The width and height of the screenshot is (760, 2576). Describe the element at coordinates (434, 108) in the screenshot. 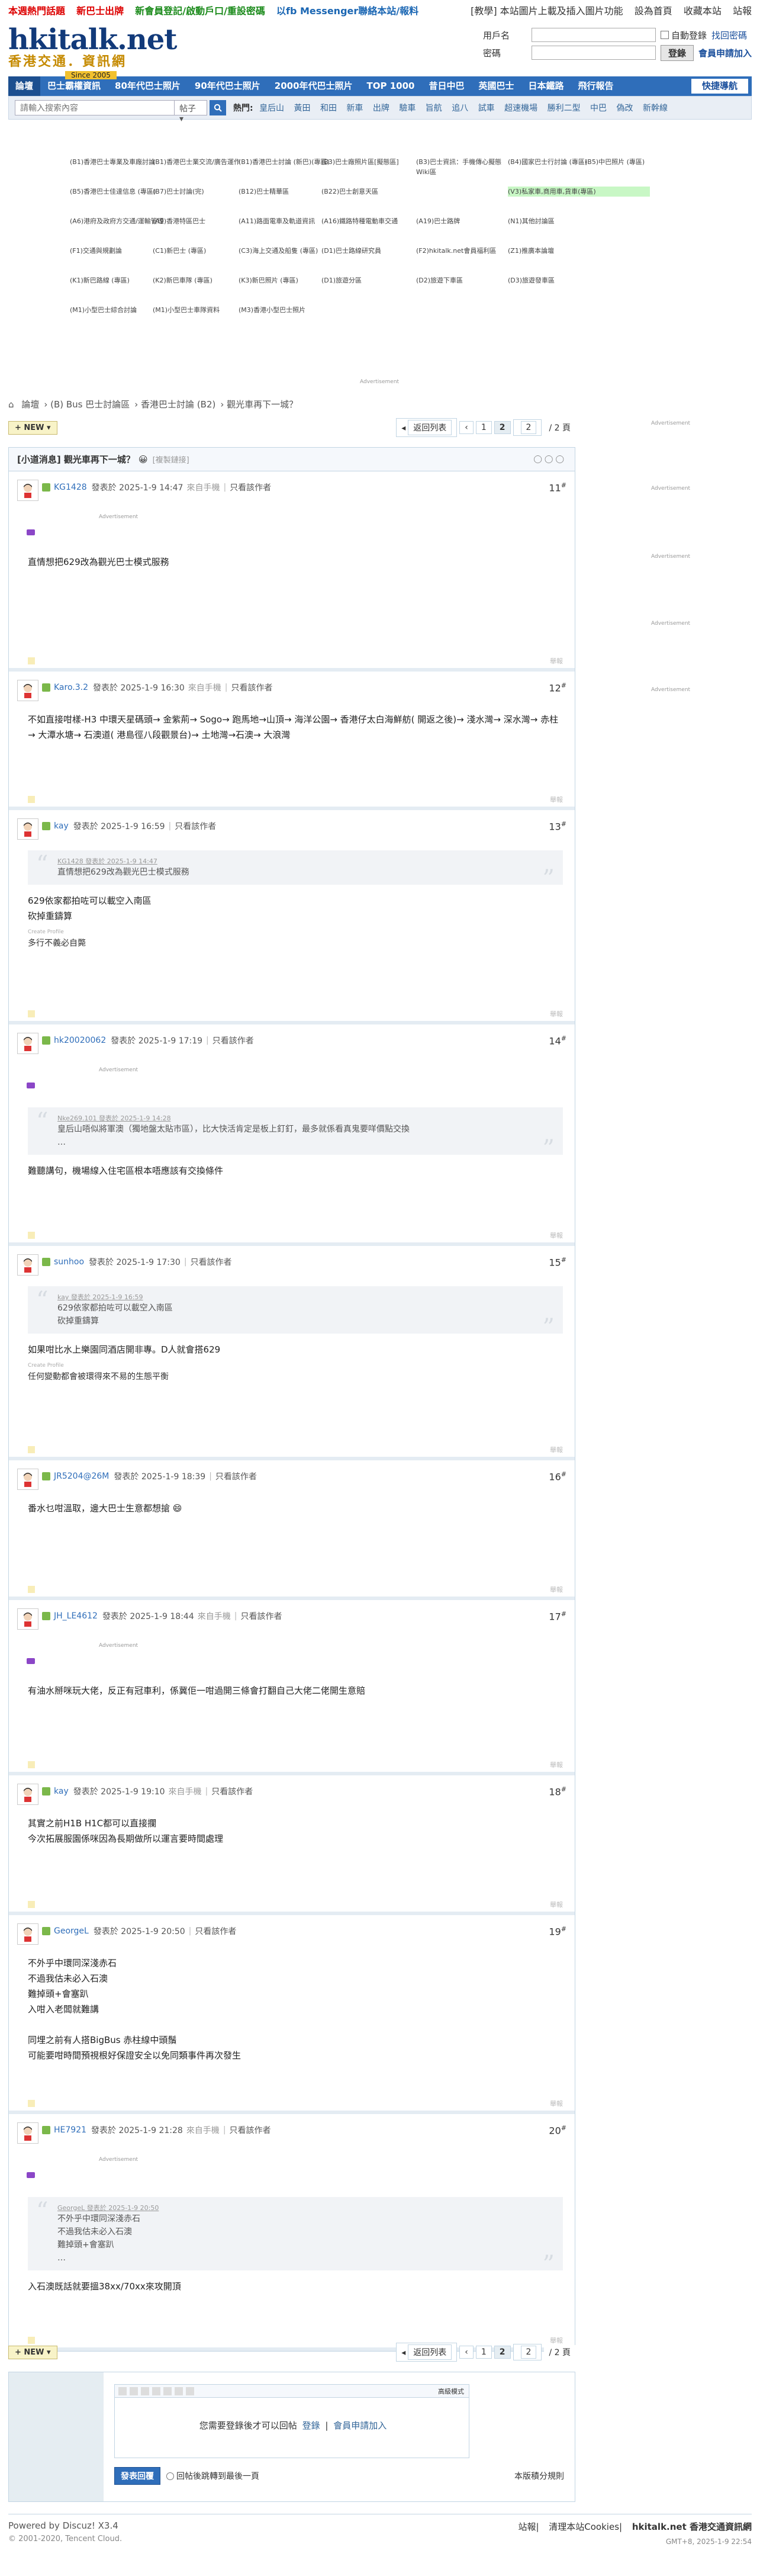

I see `hot-keyword: 旨航` at that location.